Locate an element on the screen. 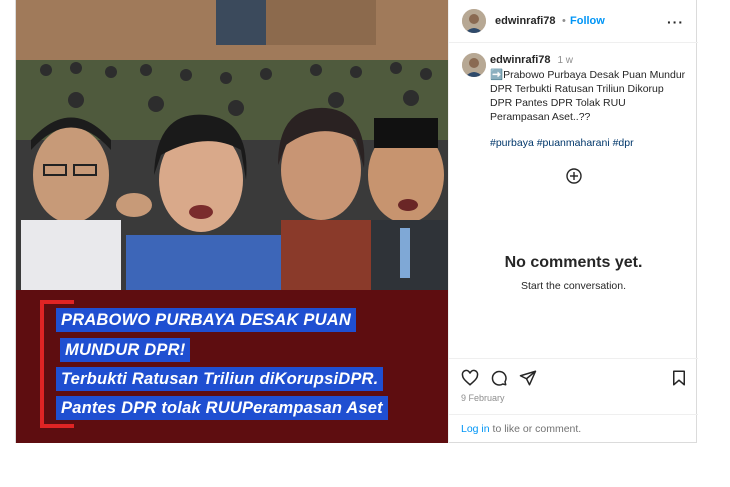 The width and height of the screenshot is (730, 487). login-prompt: Log in to like or comment. is located at coordinates (573, 428).